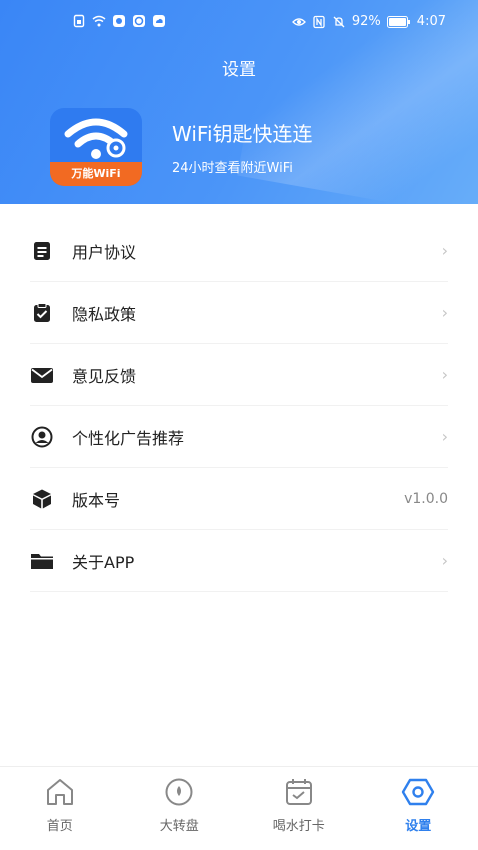  I want to click on app-name: WiFi钥匙快连连, so click(242, 134).